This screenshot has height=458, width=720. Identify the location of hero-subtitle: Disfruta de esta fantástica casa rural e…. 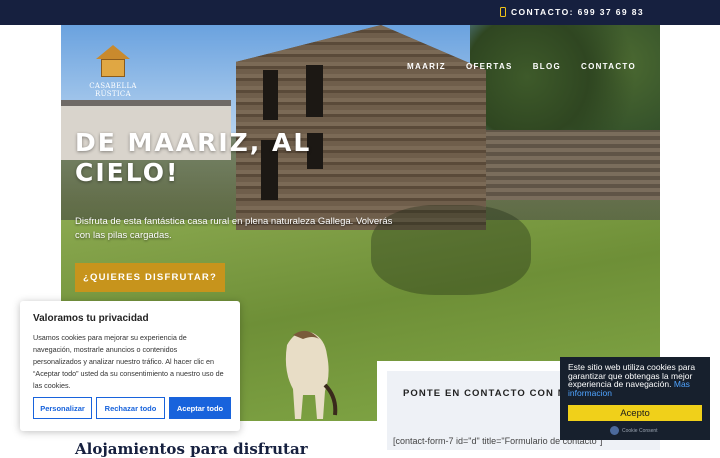
(234, 228).